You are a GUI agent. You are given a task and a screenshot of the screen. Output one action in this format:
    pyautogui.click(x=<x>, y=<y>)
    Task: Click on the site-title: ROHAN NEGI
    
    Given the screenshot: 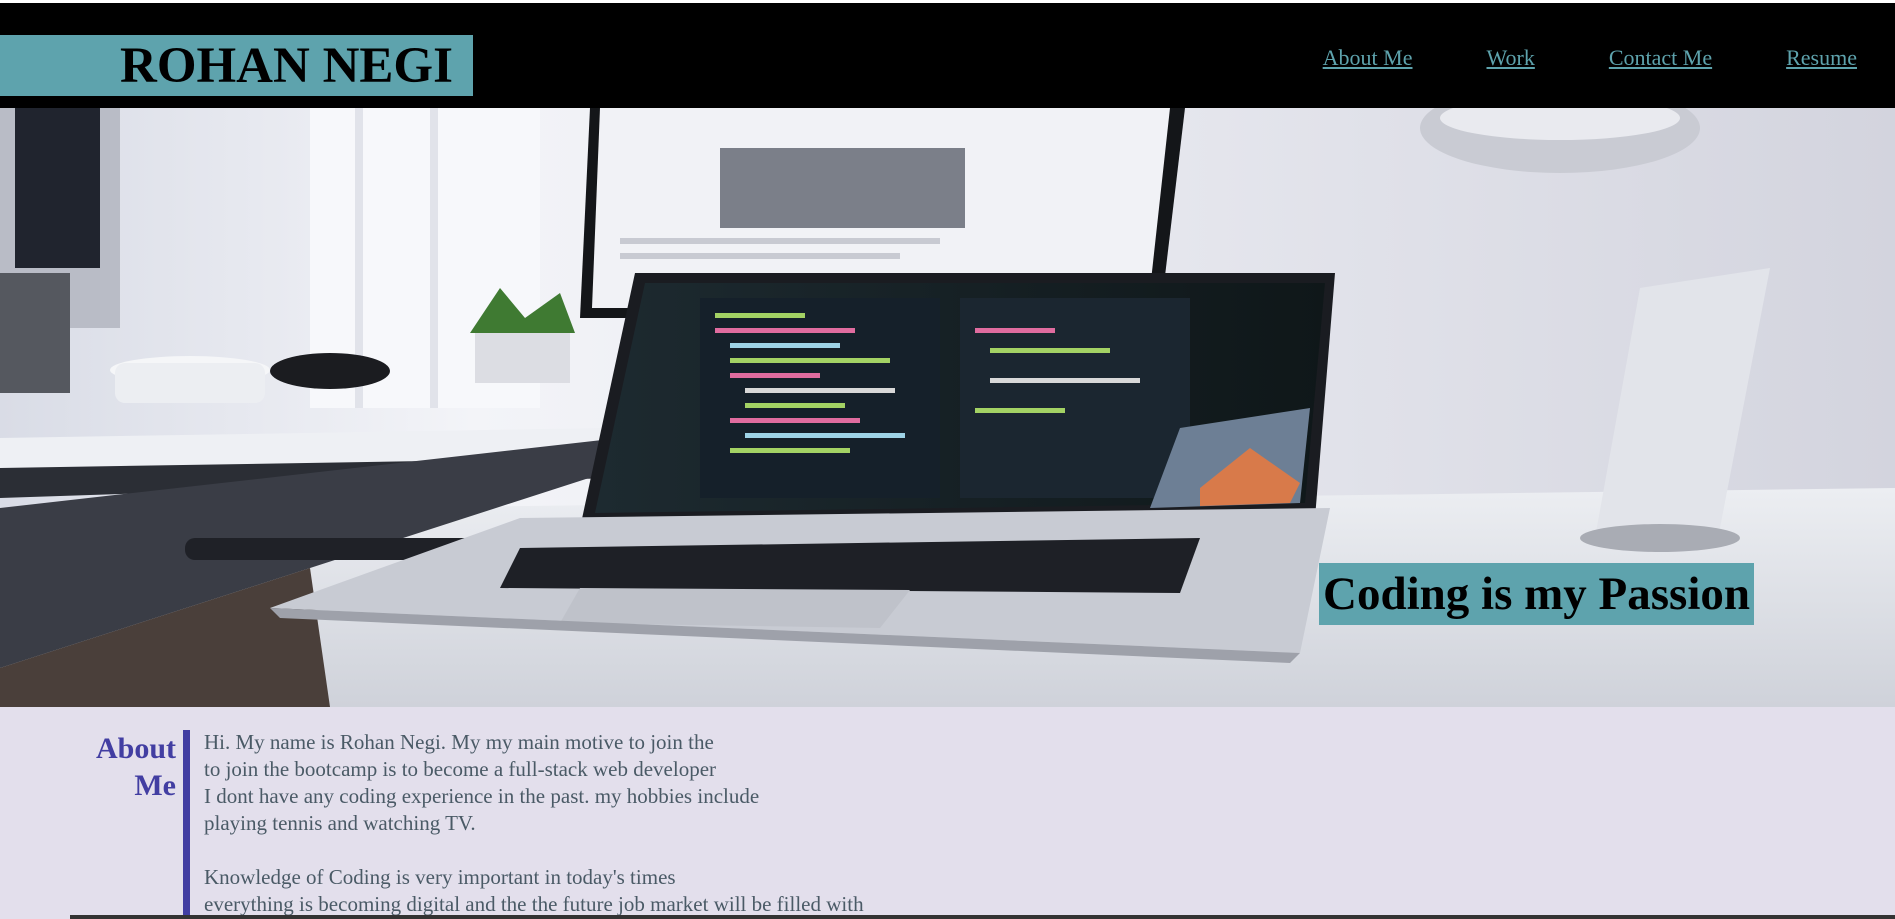 What is the action you would take?
    pyautogui.click(x=286, y=66)
    